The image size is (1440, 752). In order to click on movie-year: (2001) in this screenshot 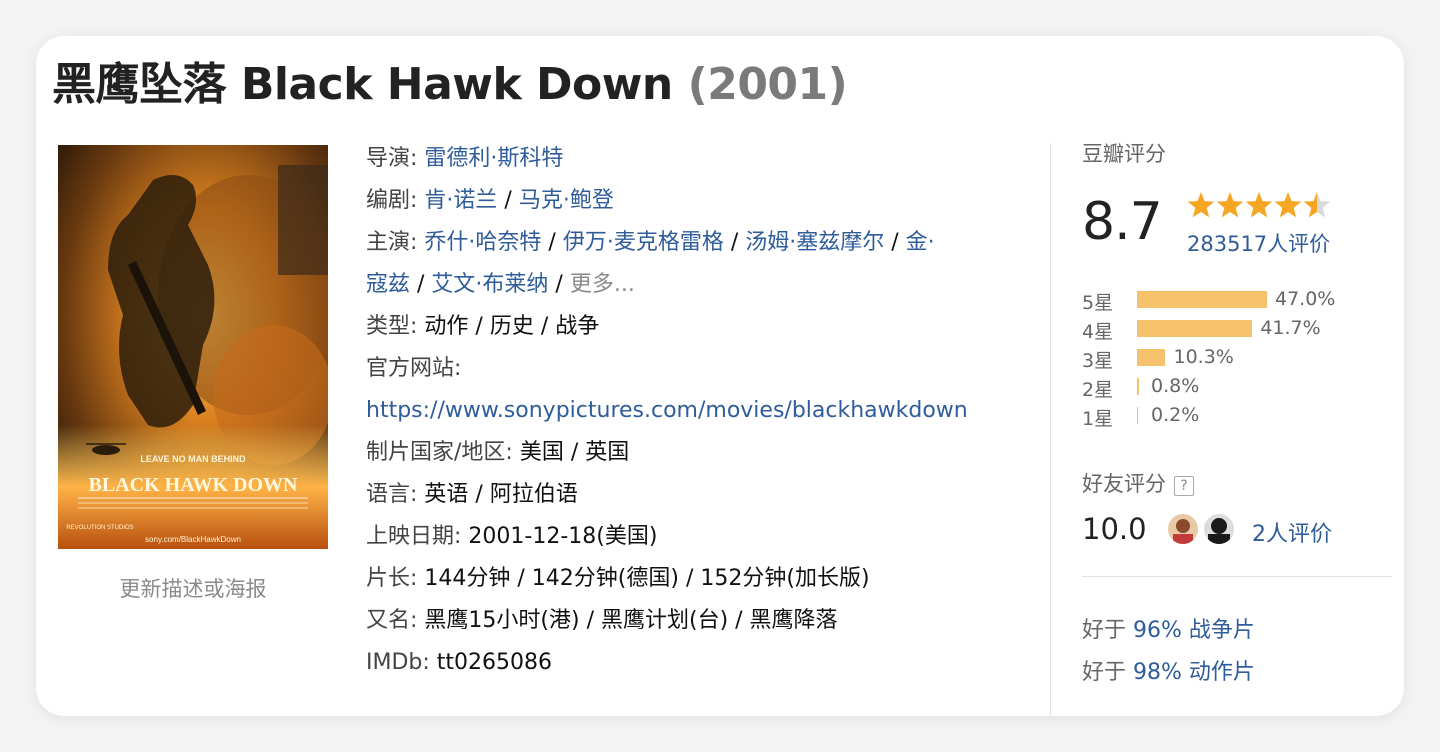, I will do `click(767, 84)`.